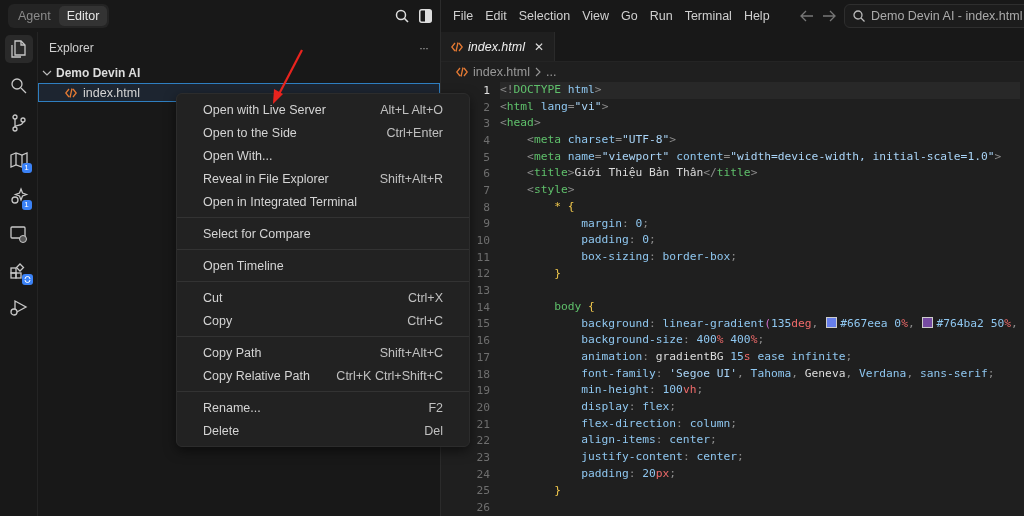 The width and height of the screenshot is (1024, 516). What do you see at coordinates (483, 391) in the screenshot?
I see `line-number: 19` at bounding box center [483, 391].